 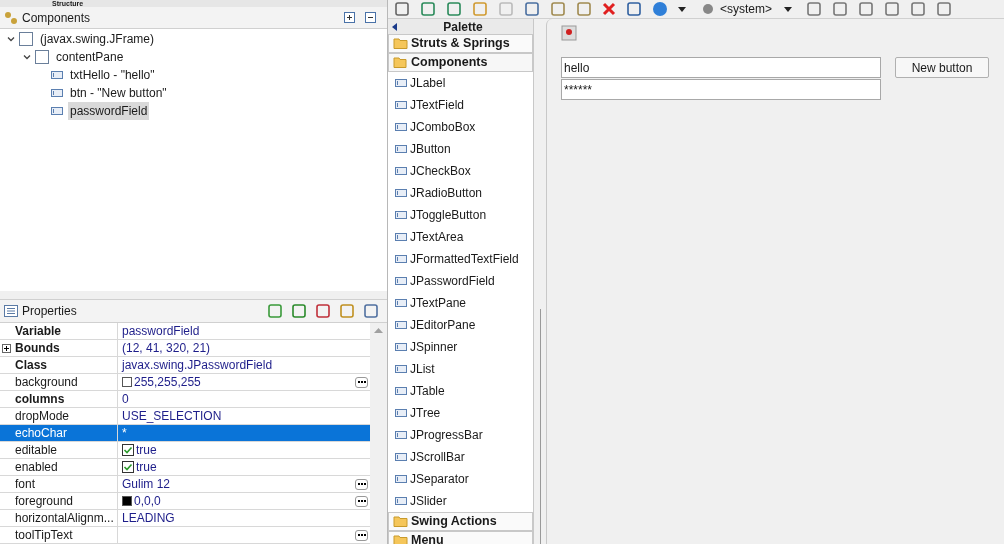 I want to click on palette-item: JTextPane, so click(x=460, y=303).